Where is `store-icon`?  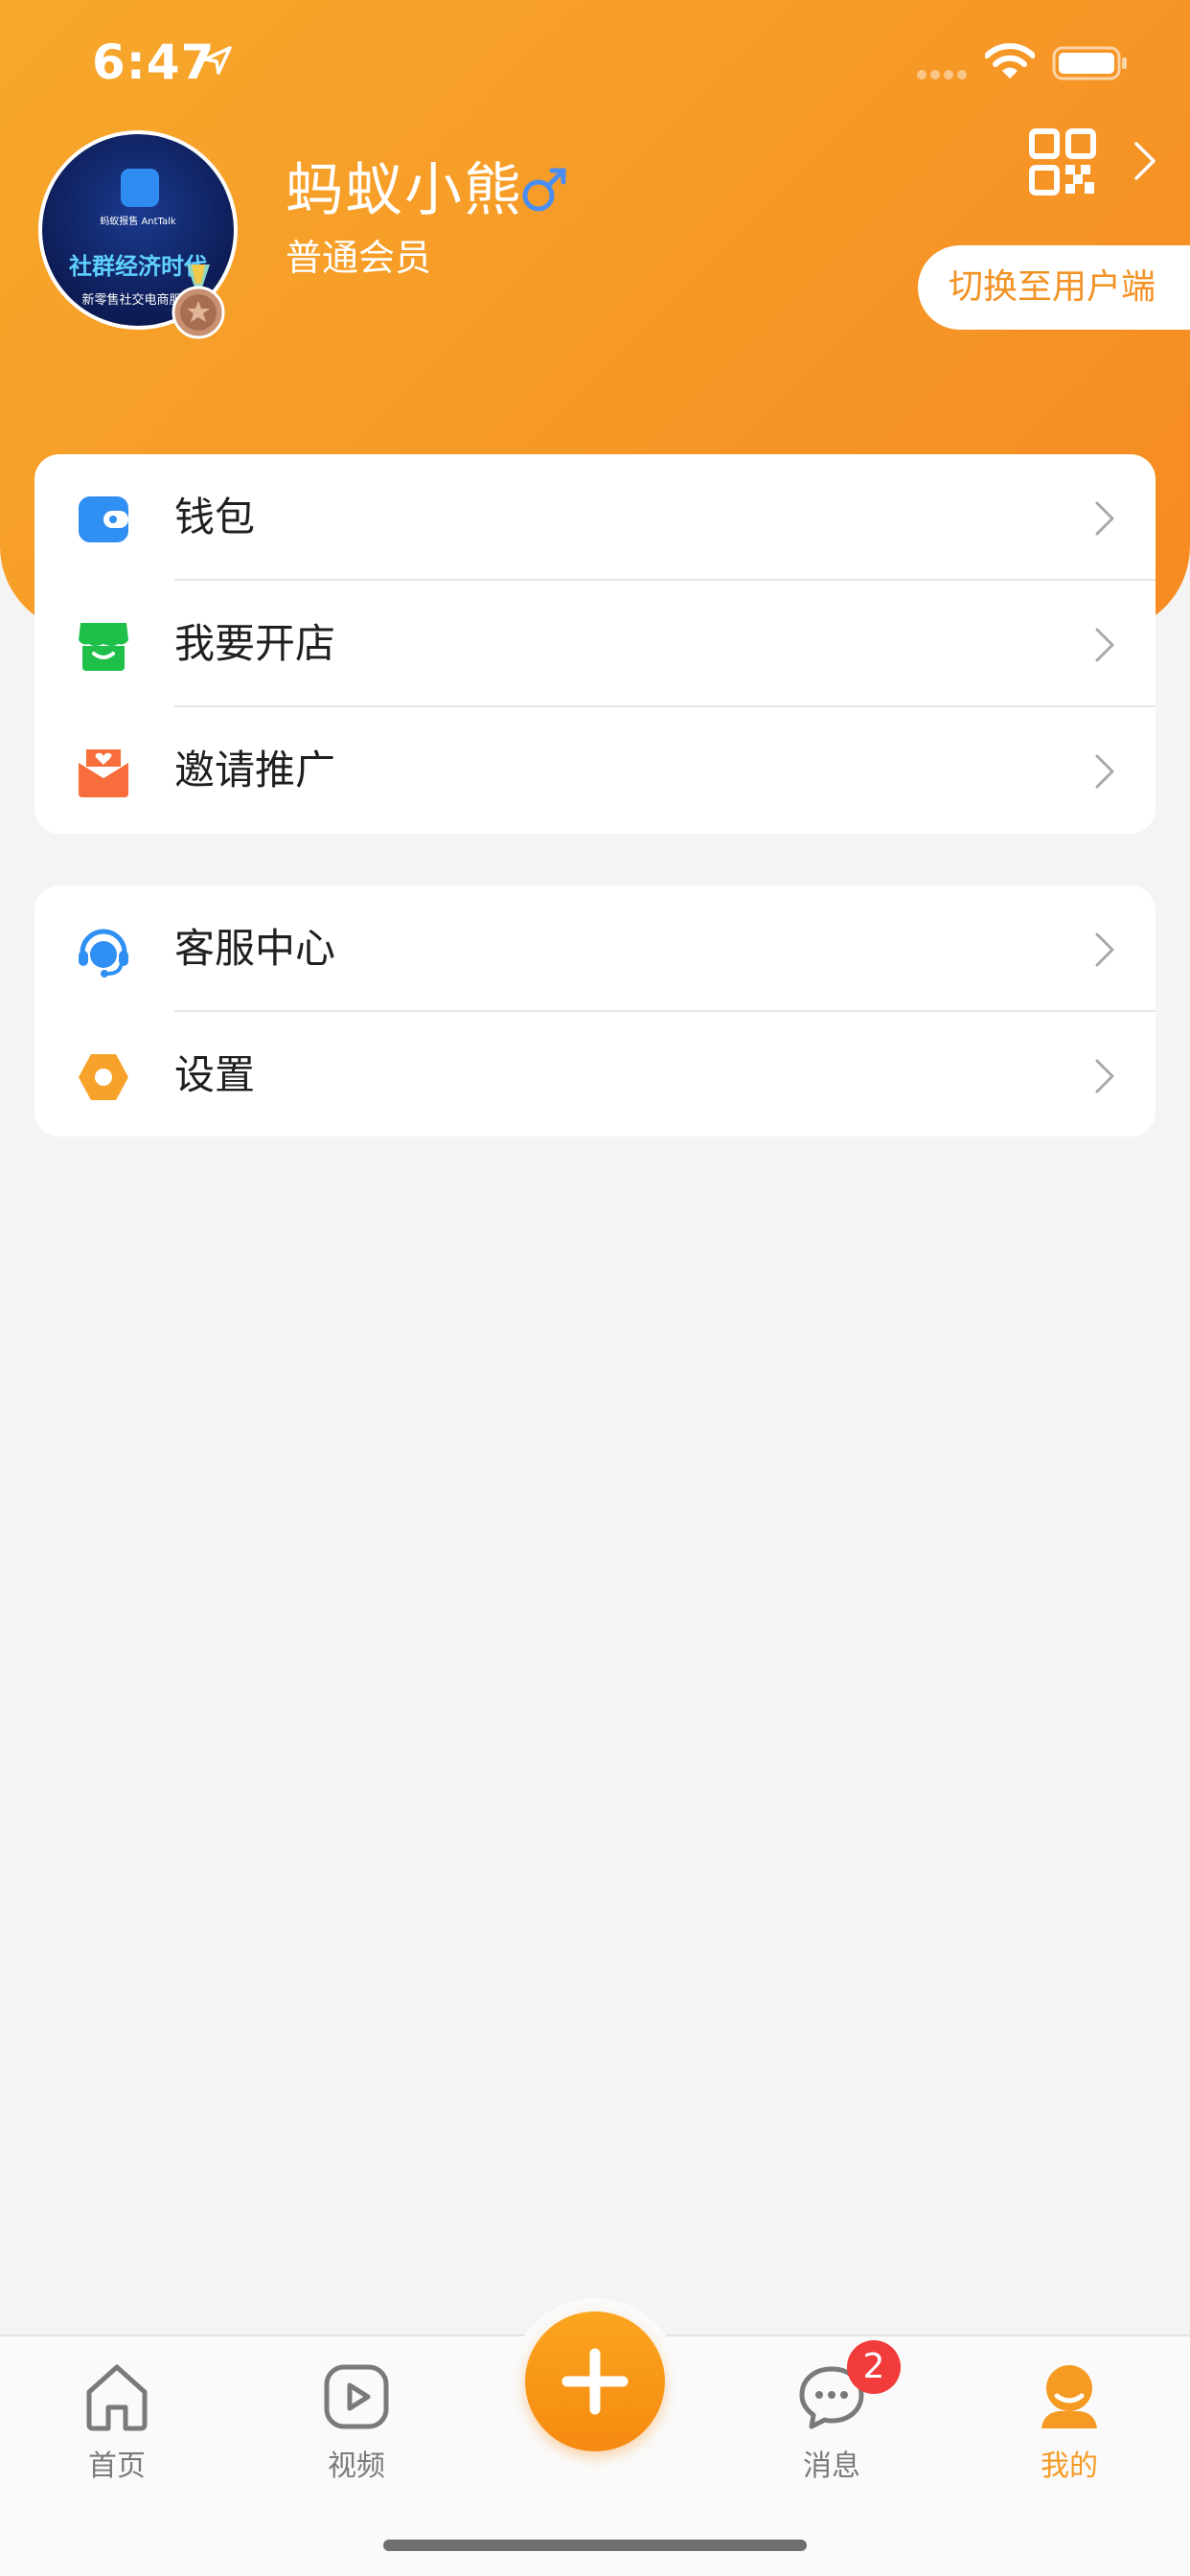
store-icon is located at coordinates (103, 647).